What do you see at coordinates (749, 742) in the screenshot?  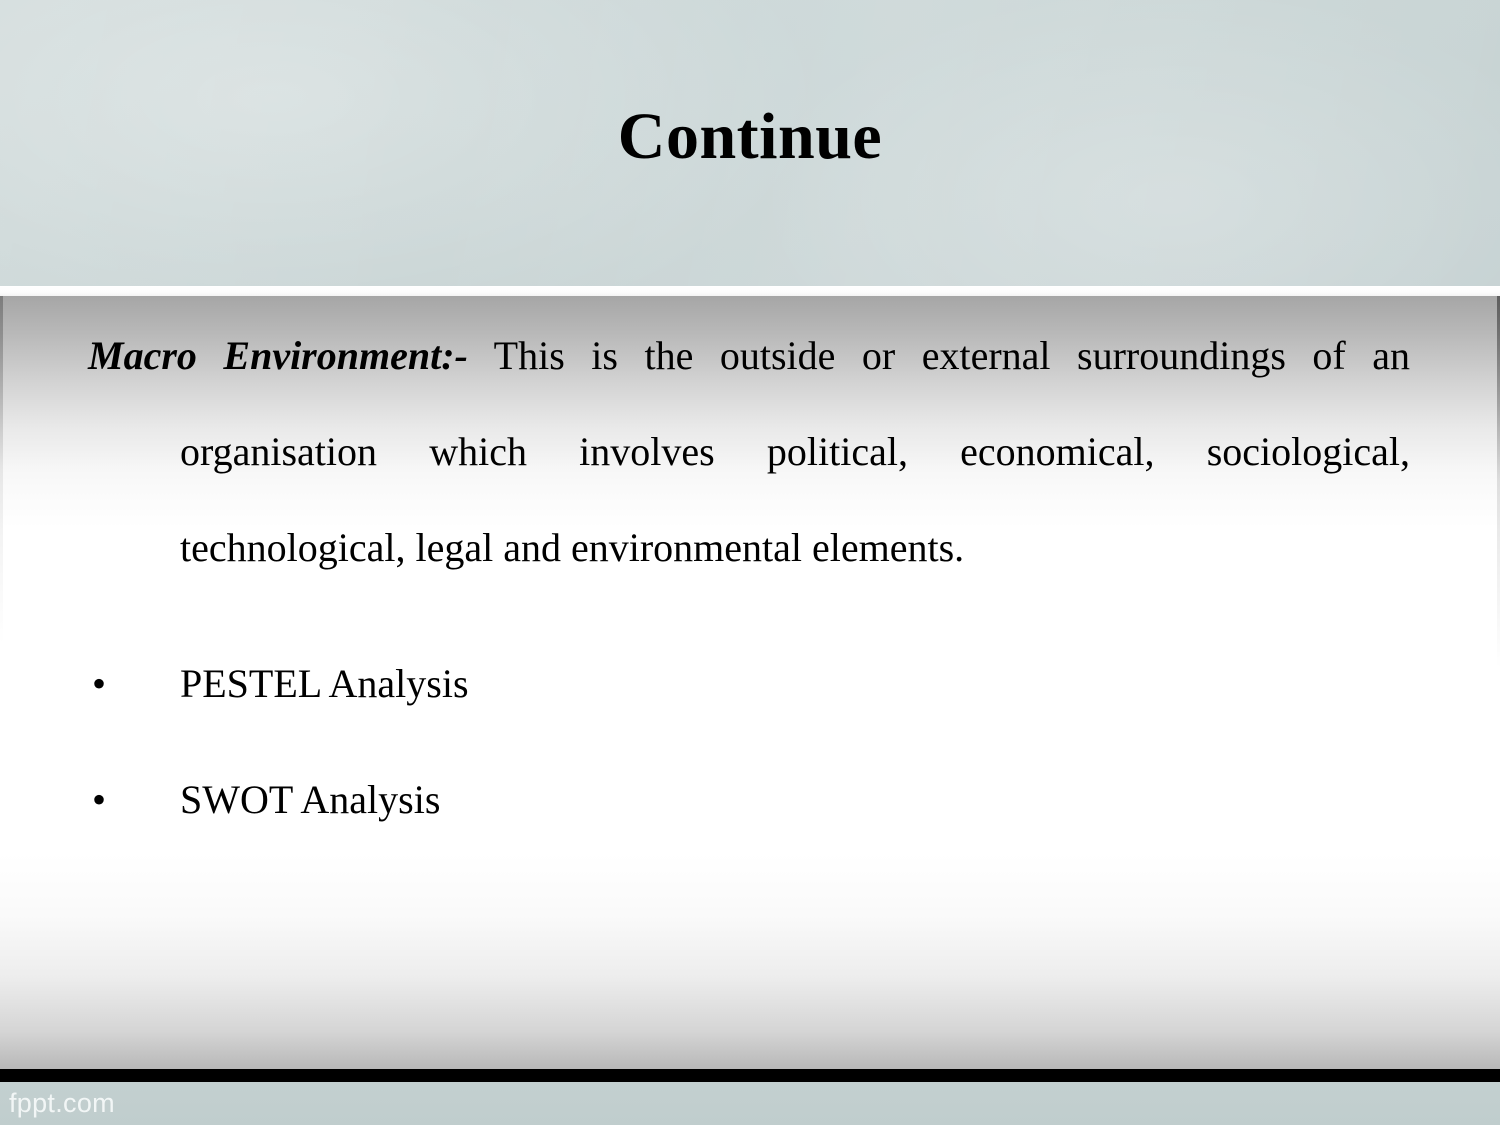 I see `analysis-bullet-list: • PESTEL Analysis • SWOT Analysis` at bounding box center [749, 742].